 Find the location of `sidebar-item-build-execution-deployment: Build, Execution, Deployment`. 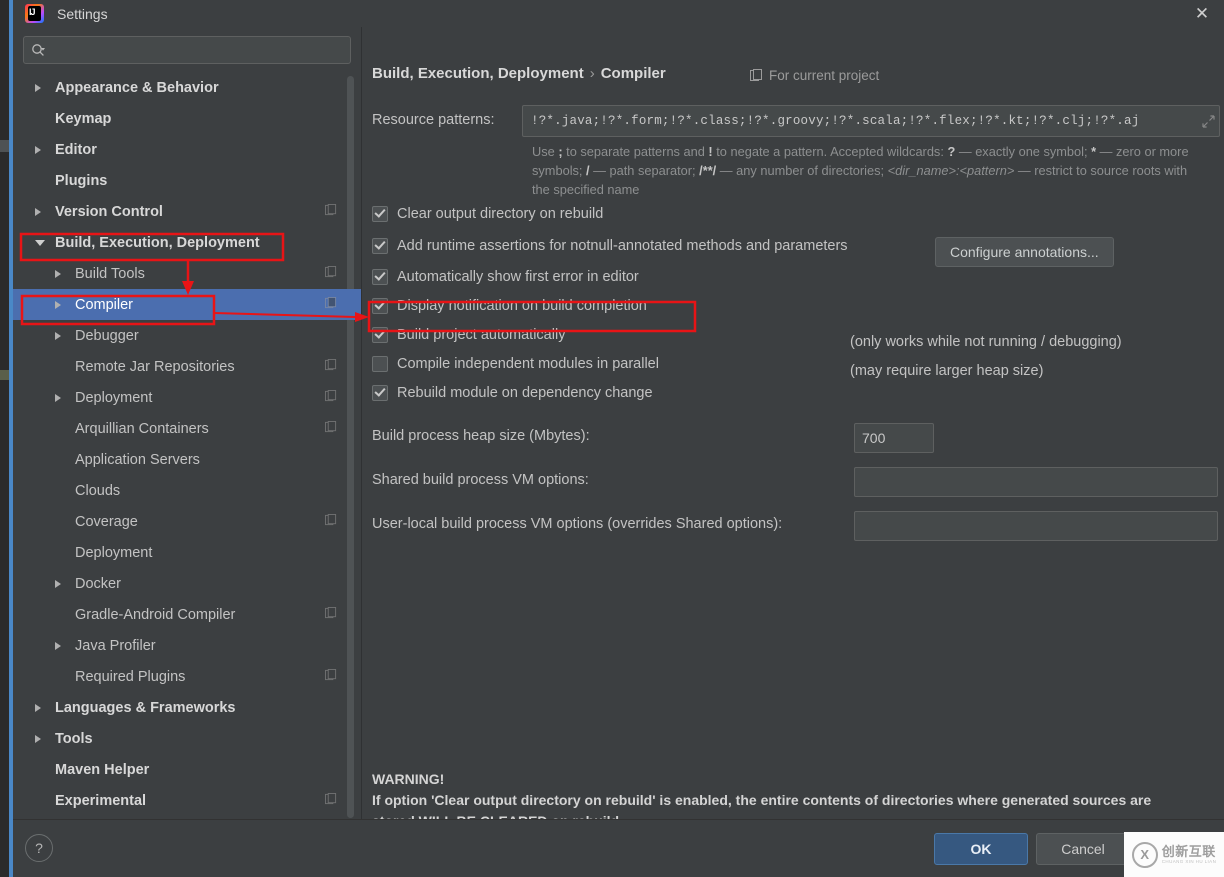

sidebar-item-build-execution-deployment: Build, Execution, Deployment is located at coordinates (187, 242).